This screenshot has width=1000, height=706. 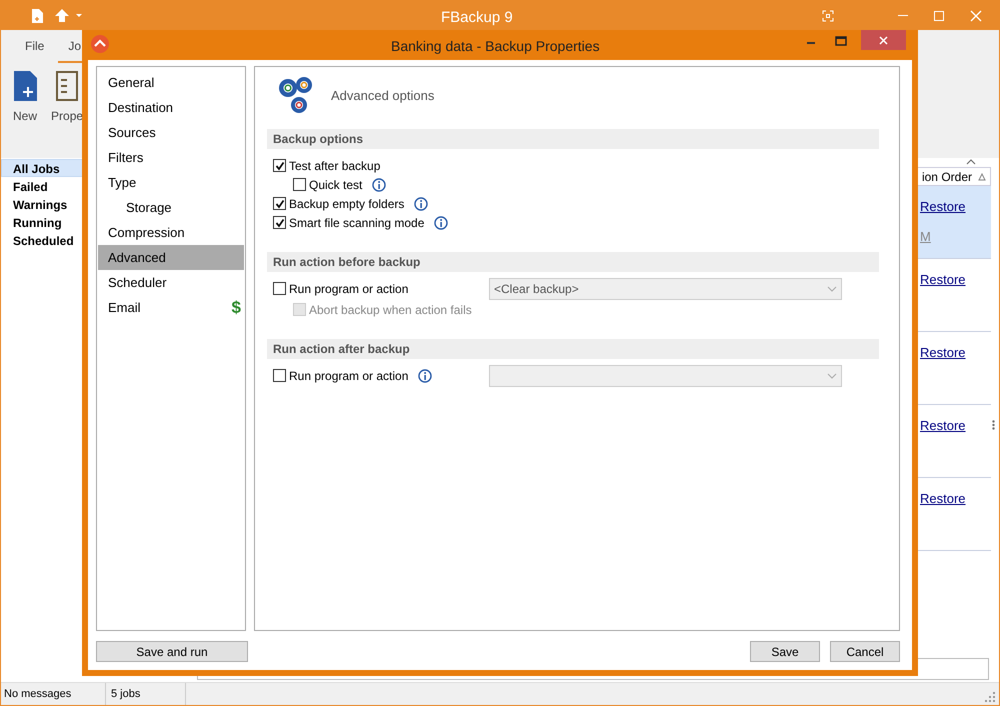 I want to click on close-button, so click(x=883, y=40).